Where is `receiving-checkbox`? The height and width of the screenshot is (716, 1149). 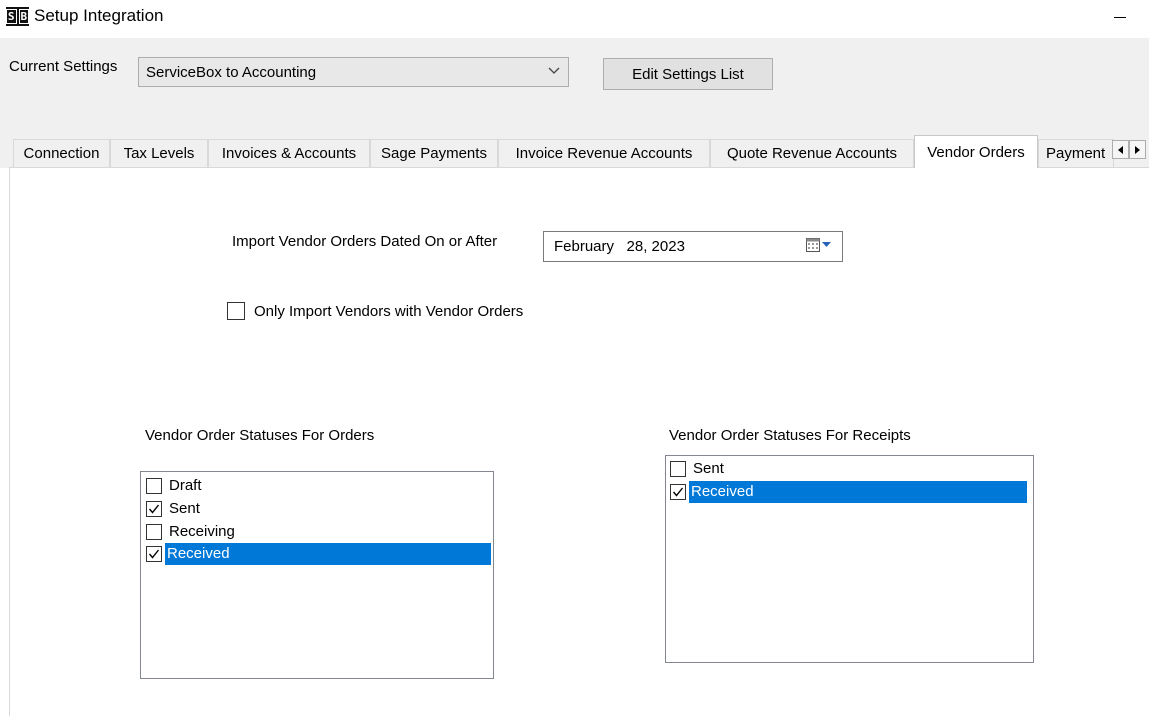 receiving-checkbox is located at coordinates (154, 531).